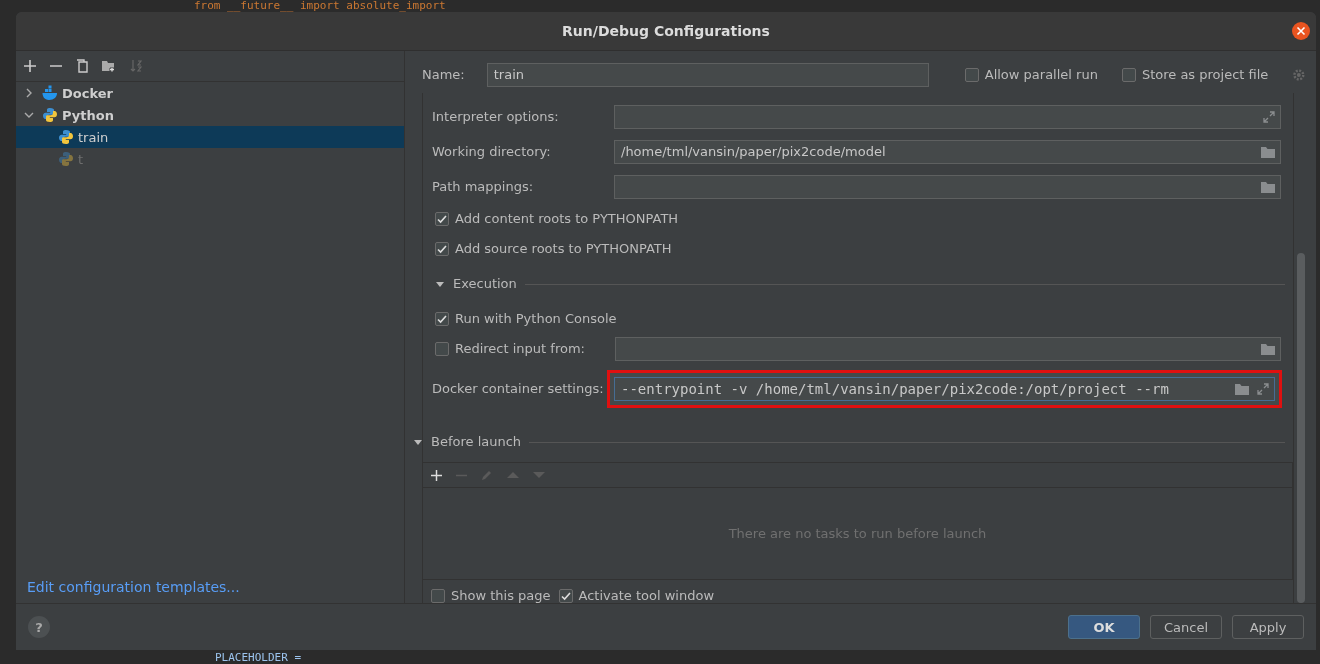 This screenshot has height=664, width=1320. What do you see at coordinates (501, 596) in the screenshot?
I see `checkbox-label: Show this page` at bounding box center [501, 596].